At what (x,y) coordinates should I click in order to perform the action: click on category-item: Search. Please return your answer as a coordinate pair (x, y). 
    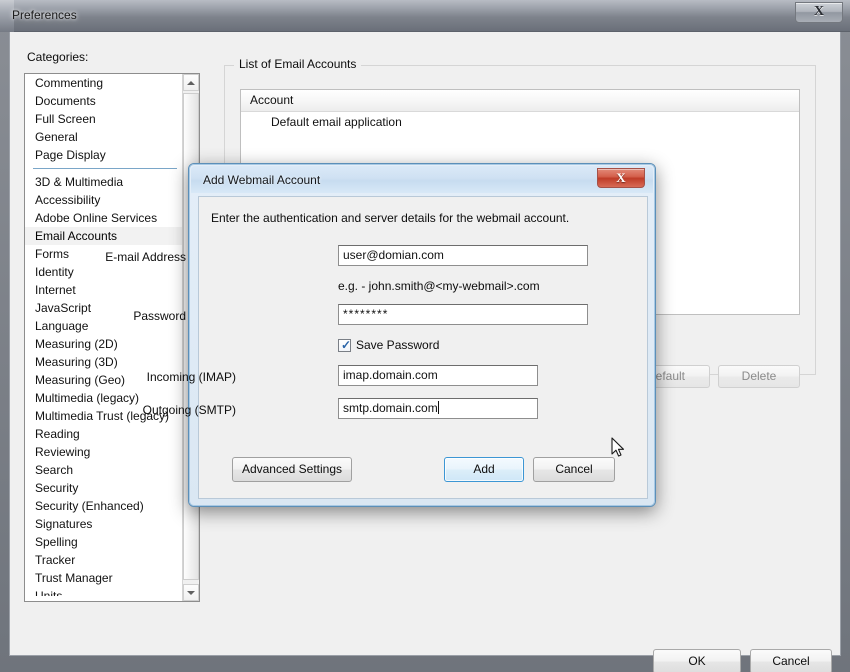
    Looking at the image, I should click on (104, 470).